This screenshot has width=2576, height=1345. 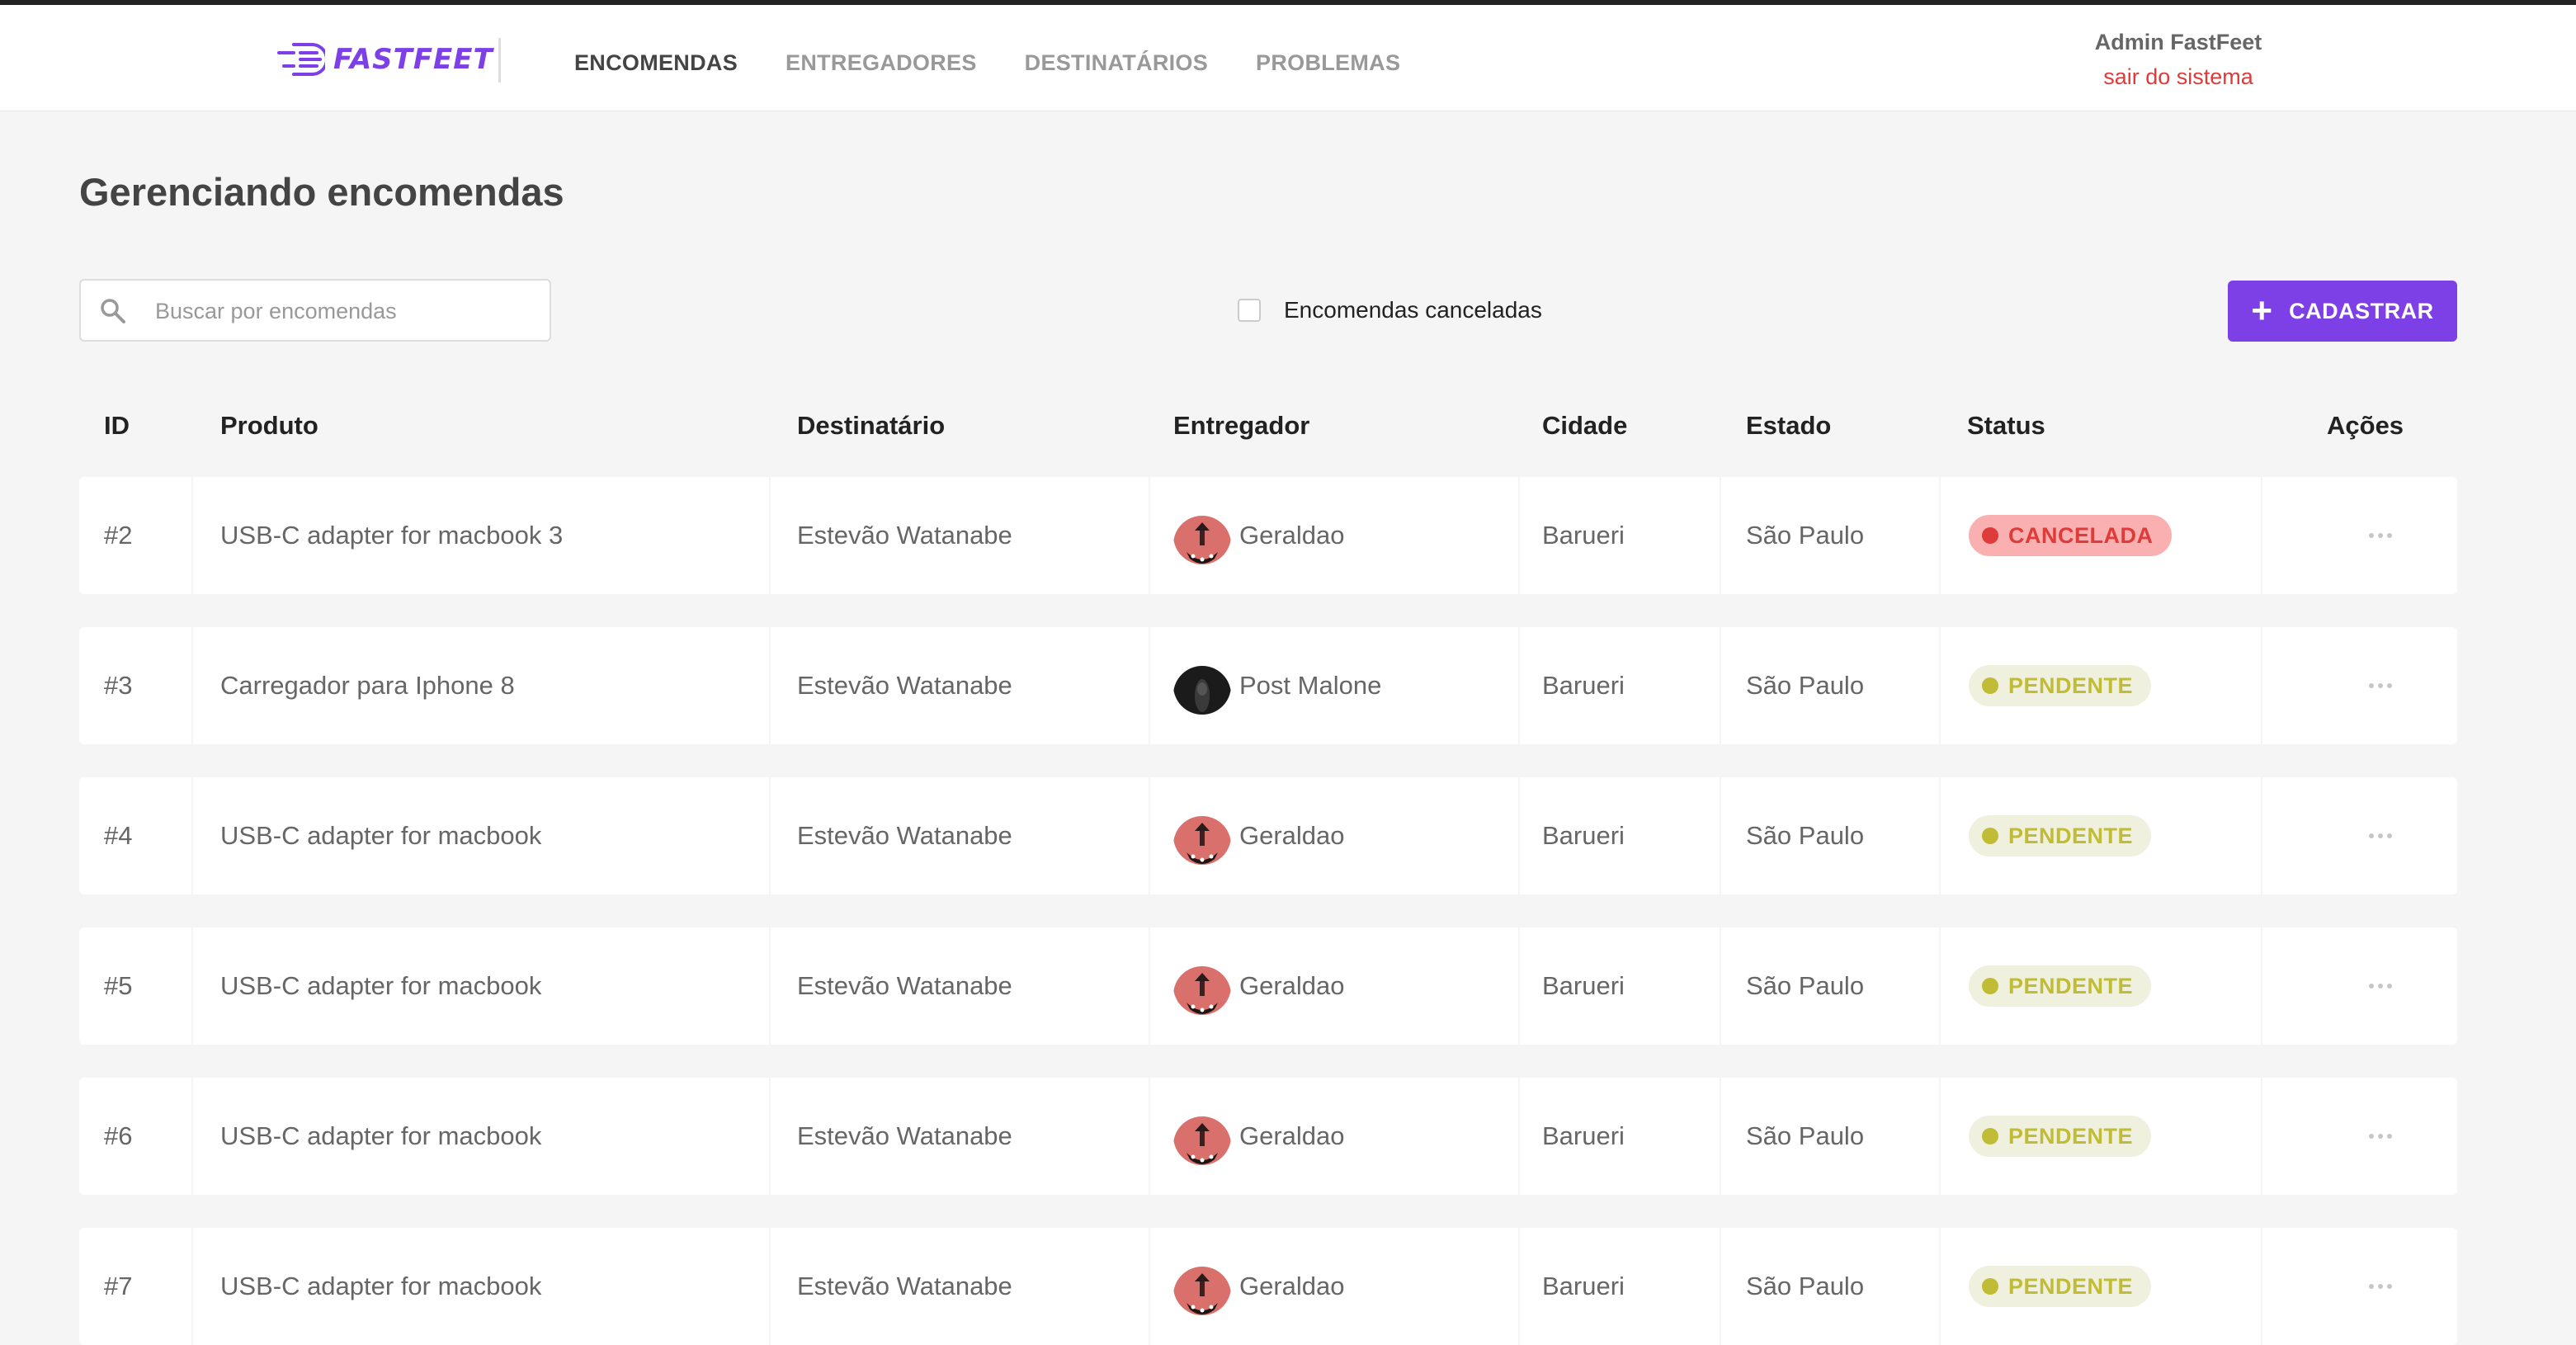 What do you see at coordinates (118, 535) in the screenshot?
I see `order-id: #2` at bounding box center [118, 535].